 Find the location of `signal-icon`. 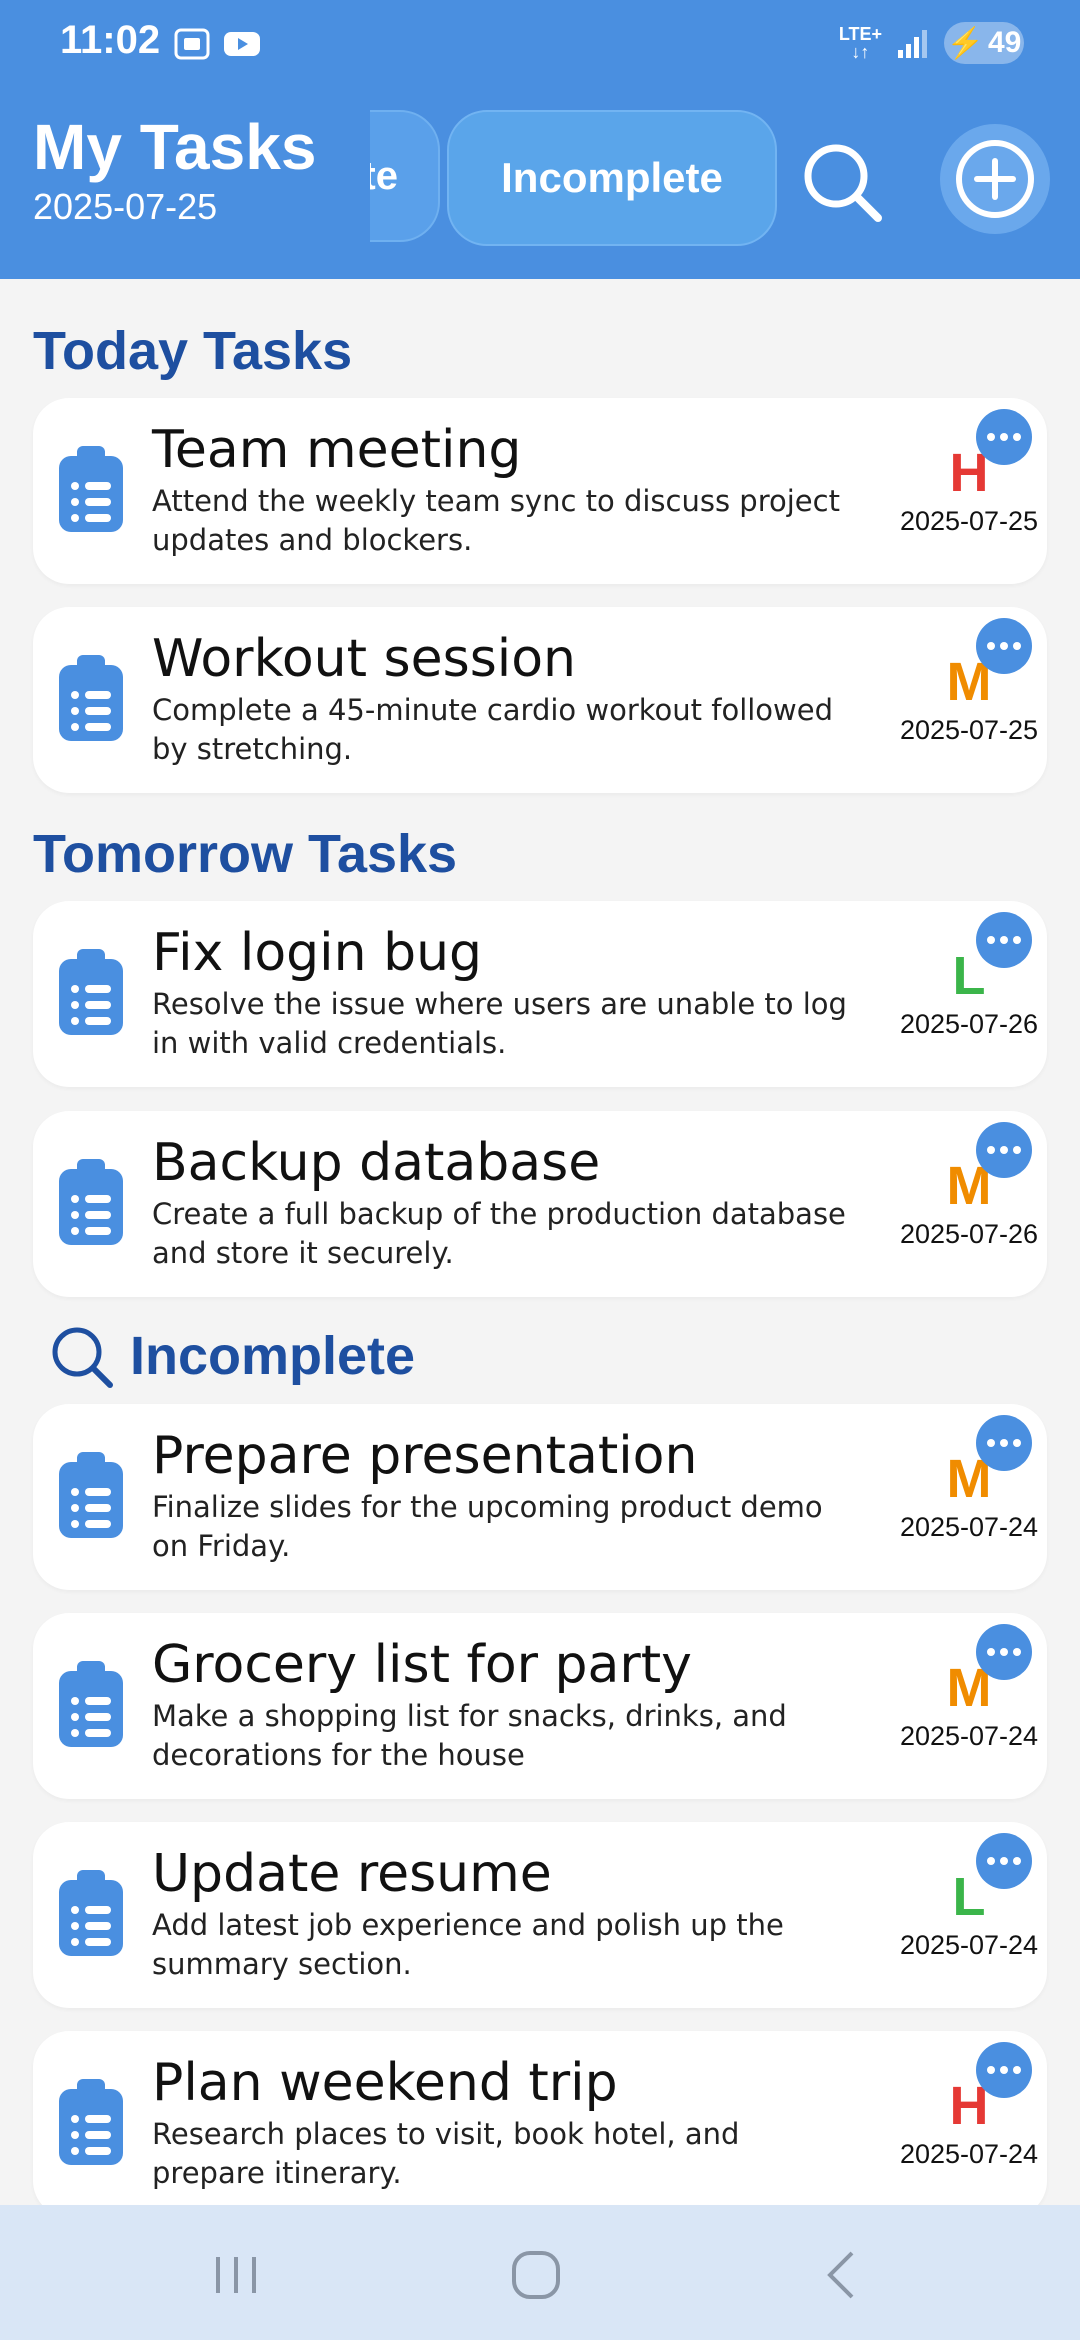

signal-icon is located at coordinates (912, 44).